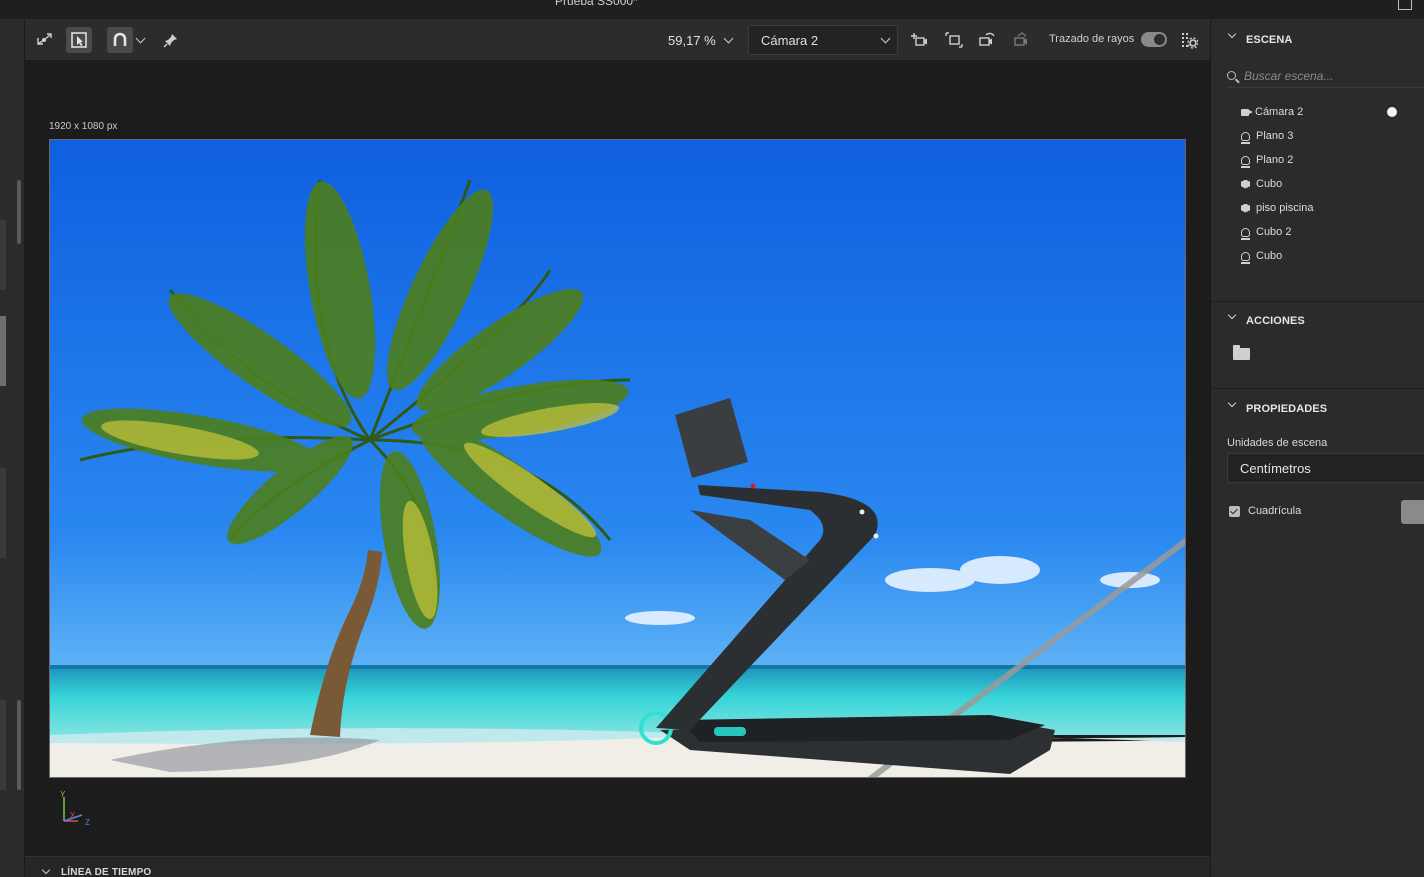 This screenshot has width=1424, height=877. Describe the element at coordinates (75, 809) in the screenshot. I see `axis-gizmo: Y X Z` at that location.